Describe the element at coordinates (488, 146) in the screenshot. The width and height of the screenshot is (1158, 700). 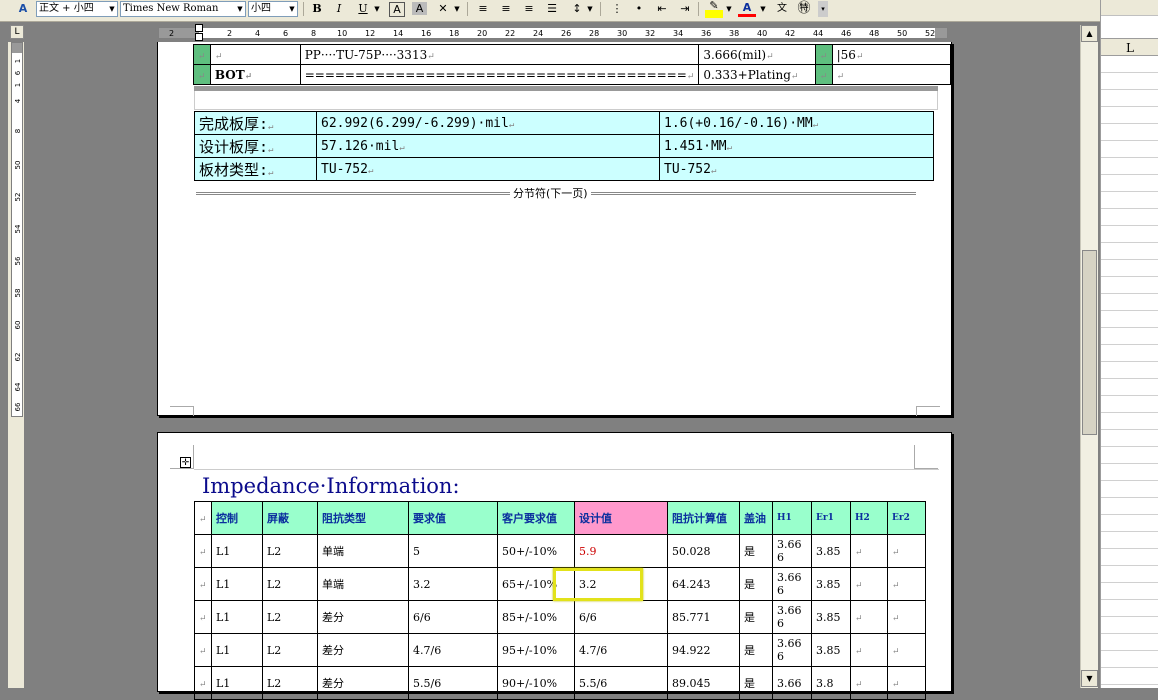
I see `table-cell: 57.126·mil↵` at that location.